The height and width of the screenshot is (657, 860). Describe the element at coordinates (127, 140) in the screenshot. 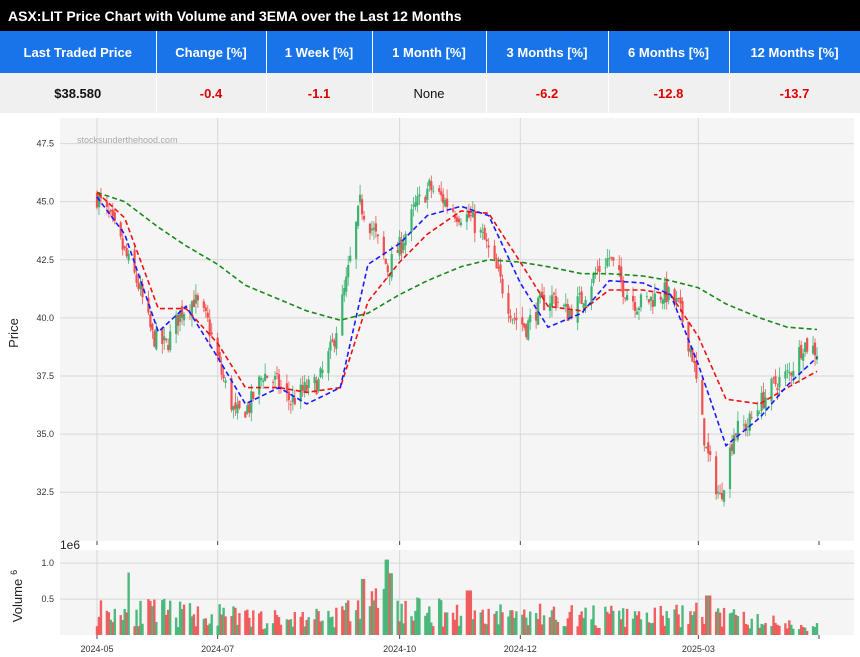

I see `watermark: stocksunderthehood.com` at that location.